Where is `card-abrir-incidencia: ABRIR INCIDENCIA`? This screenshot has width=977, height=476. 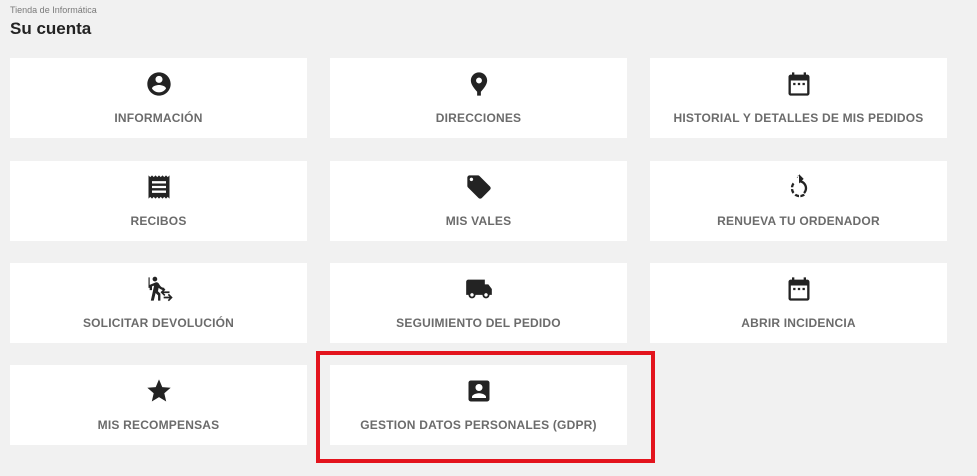 card-abrir-incidencia: ABRIR INCIDENCIA is located at coordinates (798, 303).